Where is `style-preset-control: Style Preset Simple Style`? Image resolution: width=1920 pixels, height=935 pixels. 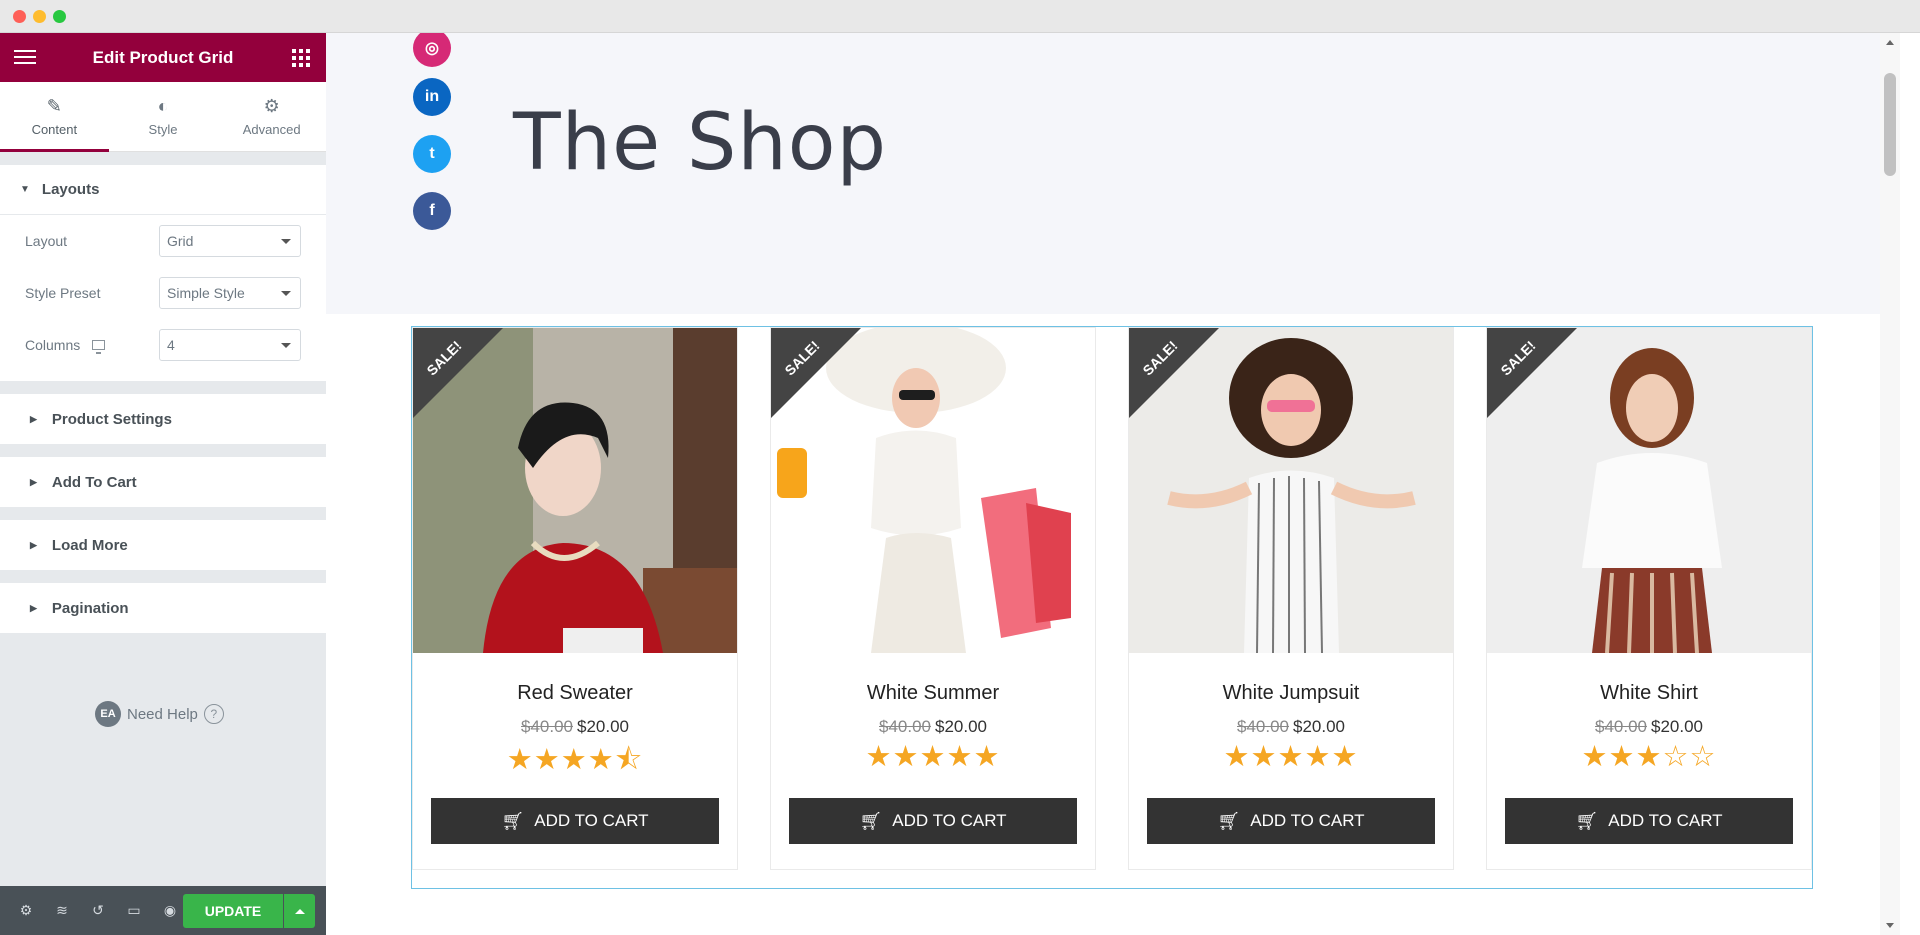
style-preset-control: Style Preset Simple Style is located at coordinates (163, 293).